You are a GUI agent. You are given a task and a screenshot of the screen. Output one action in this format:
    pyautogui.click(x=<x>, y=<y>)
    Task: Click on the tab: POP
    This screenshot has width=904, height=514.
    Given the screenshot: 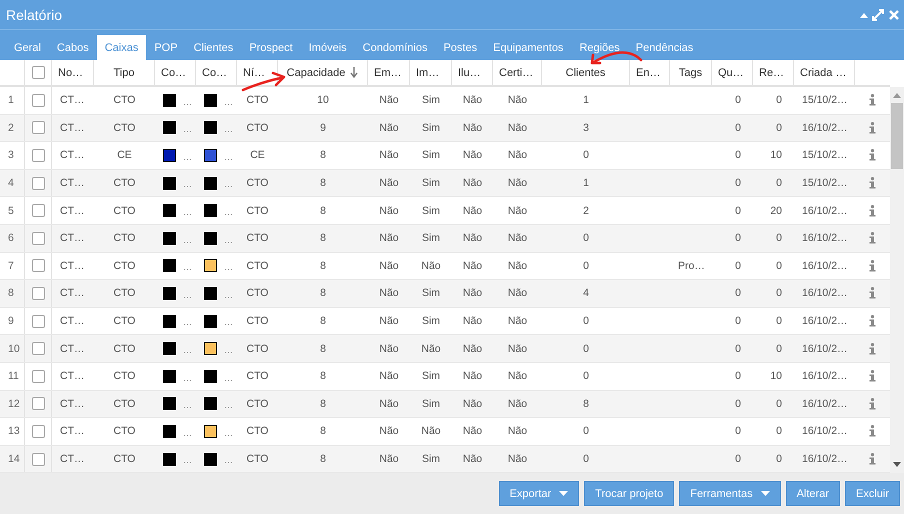 What is the action you would take?
    pyautogui.click(x=166, y=47)
    